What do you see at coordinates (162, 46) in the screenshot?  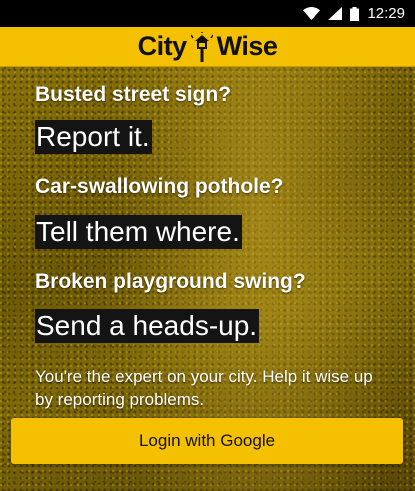 I see `logo-text-left: City` at bounding box center [162, 46].